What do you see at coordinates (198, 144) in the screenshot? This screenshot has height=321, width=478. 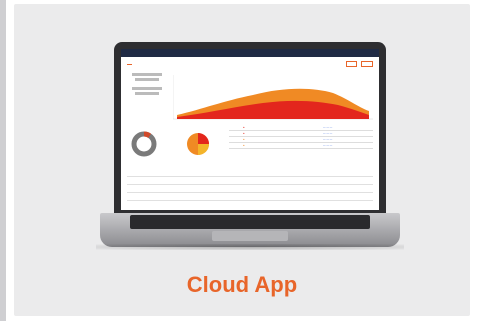 I see `pie-chart` at bounding box center [198, 144].